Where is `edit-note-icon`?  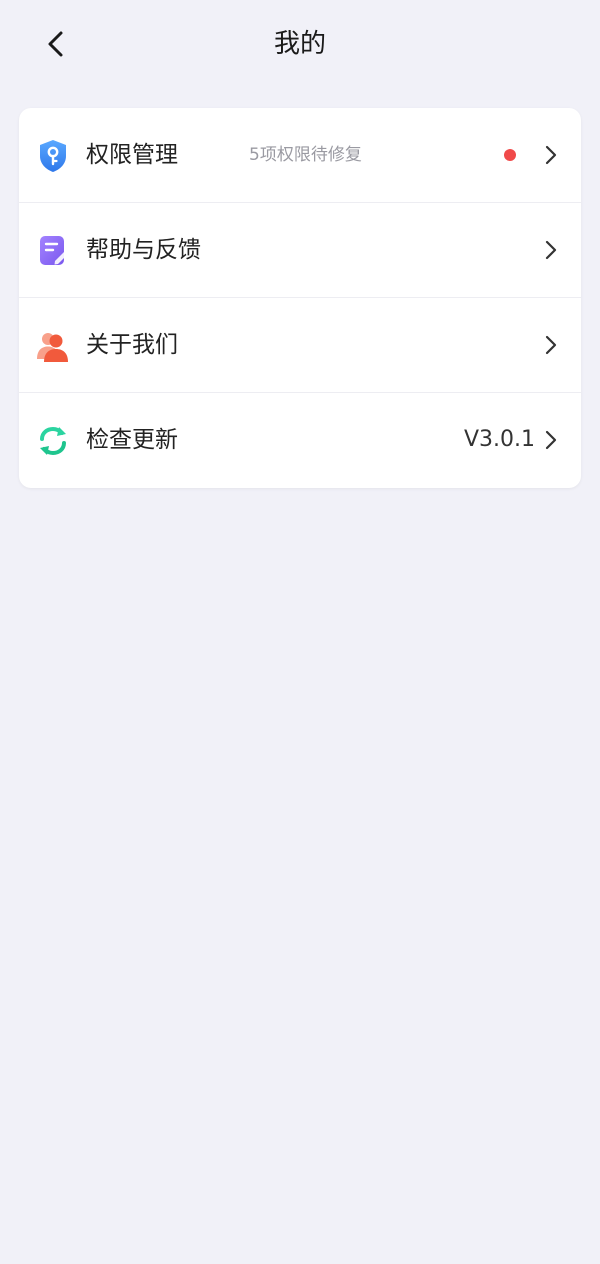
edit-note-icon is located at coordinates (53, 250).